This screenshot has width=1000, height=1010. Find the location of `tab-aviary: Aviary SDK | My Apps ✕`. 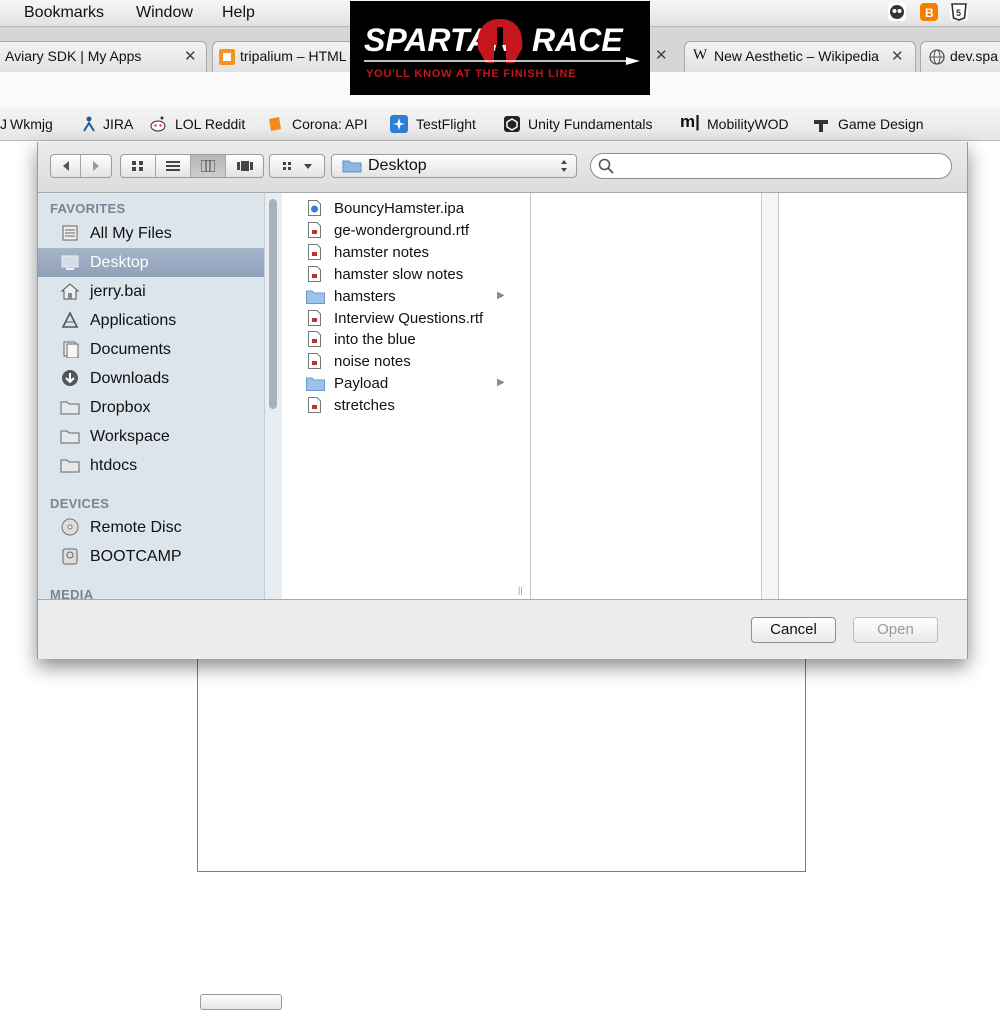

tab-aviary: Aviary SDK | My Apps ✕ is located at coordinates (103, 56).